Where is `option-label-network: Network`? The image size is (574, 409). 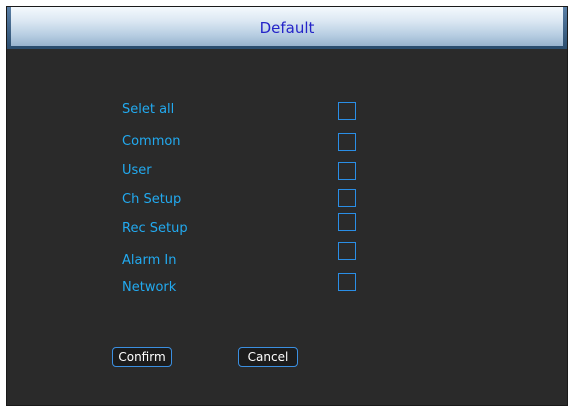 option-label-network: Network is located at coordinates (149, 287).